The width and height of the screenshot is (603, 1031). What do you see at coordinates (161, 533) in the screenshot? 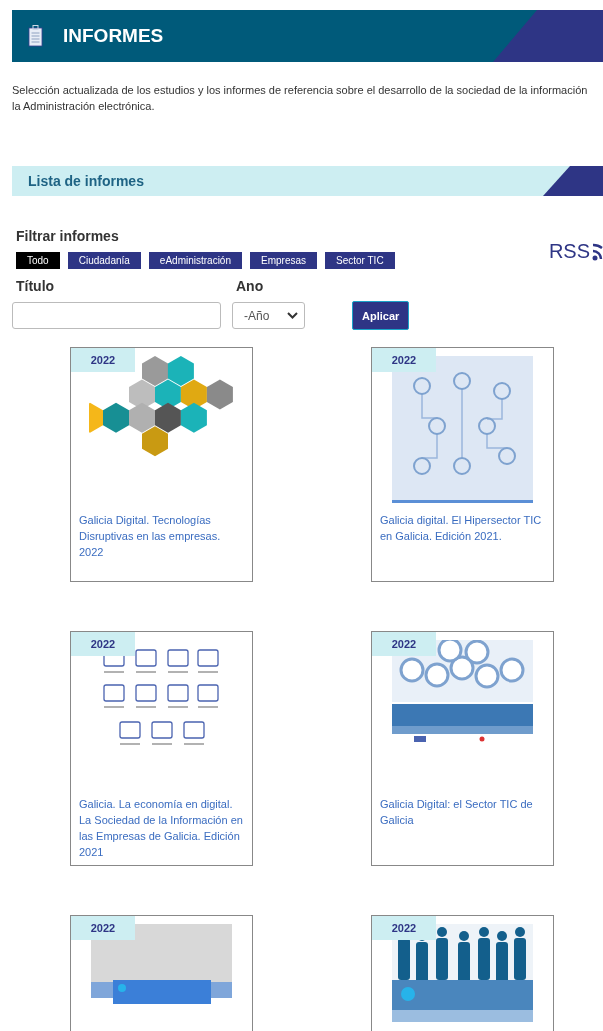
I see `report-title-link: Galicia Digital. Tecnologías Disruptivas en las empresas. 2022` at bounding box center [161, 533].